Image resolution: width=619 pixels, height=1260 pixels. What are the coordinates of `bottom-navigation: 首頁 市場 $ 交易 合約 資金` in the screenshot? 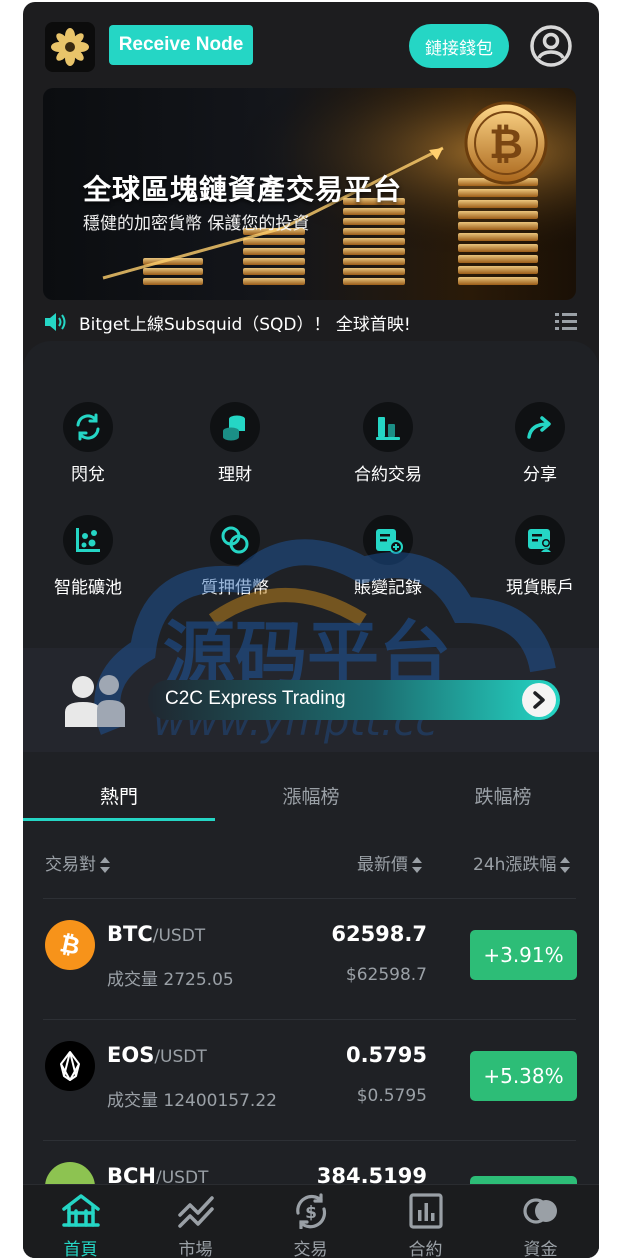 It's located at (311, 1221).